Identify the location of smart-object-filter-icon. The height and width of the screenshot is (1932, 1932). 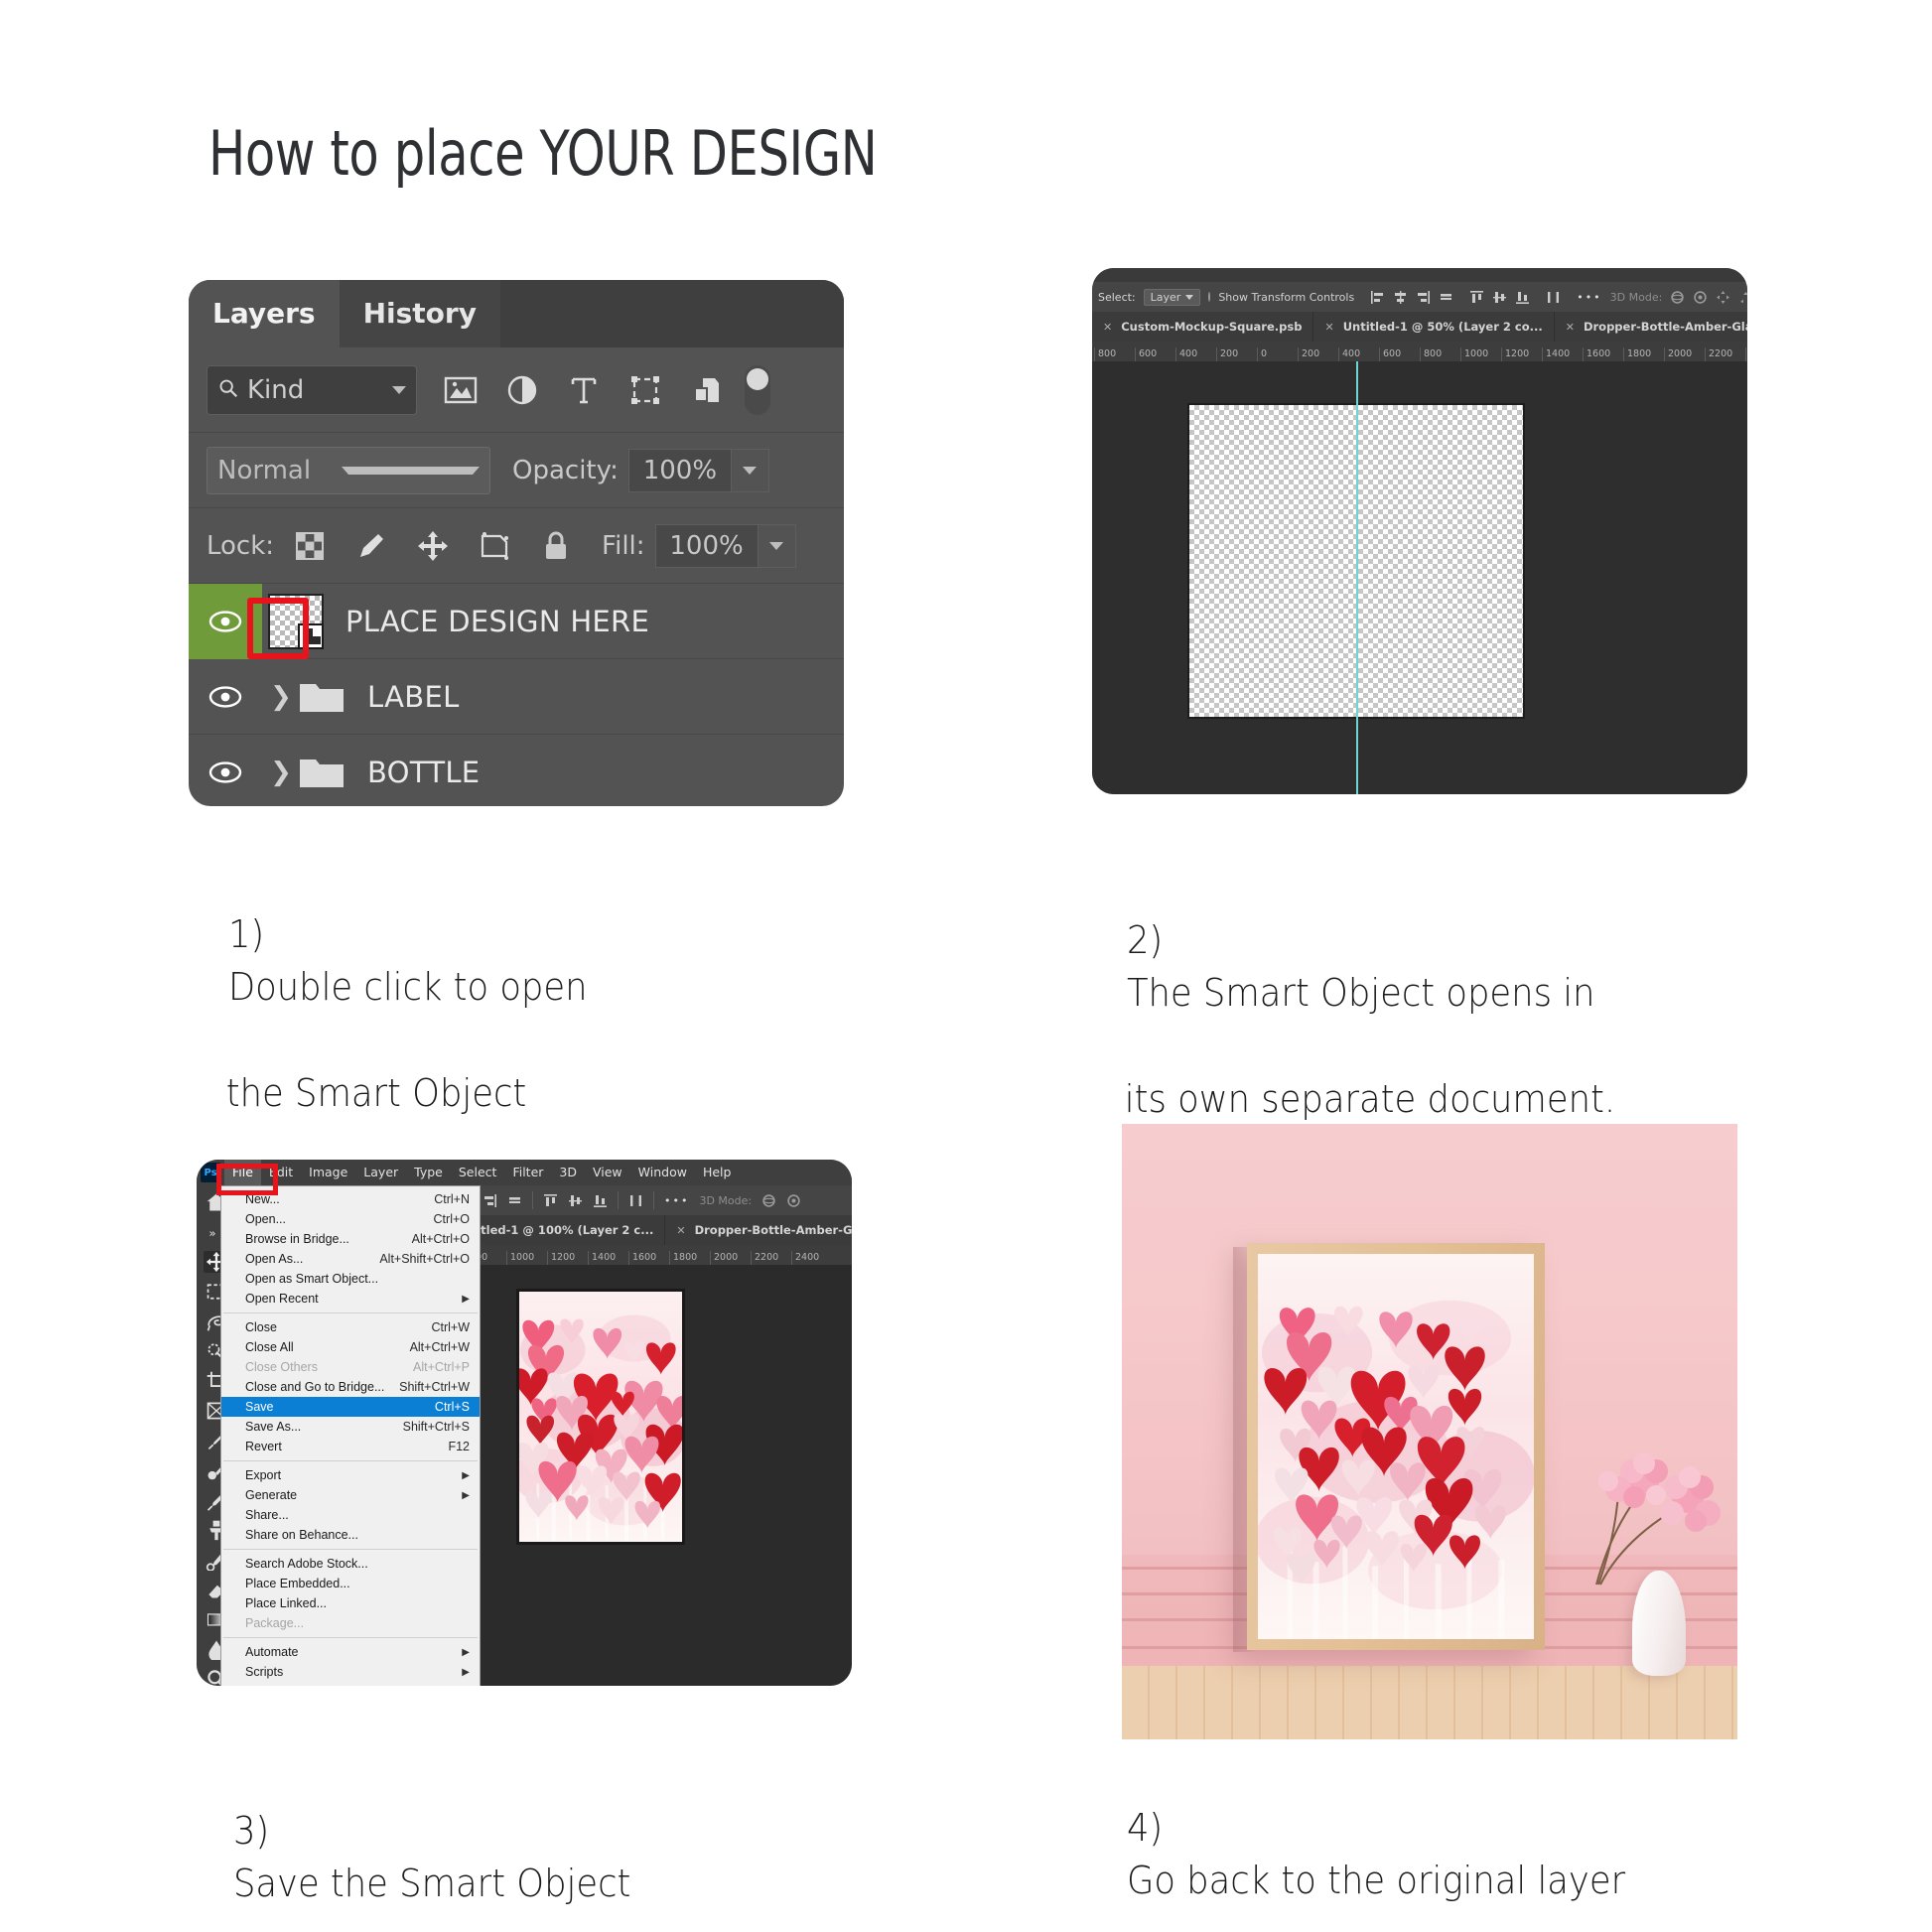
(707, 390).